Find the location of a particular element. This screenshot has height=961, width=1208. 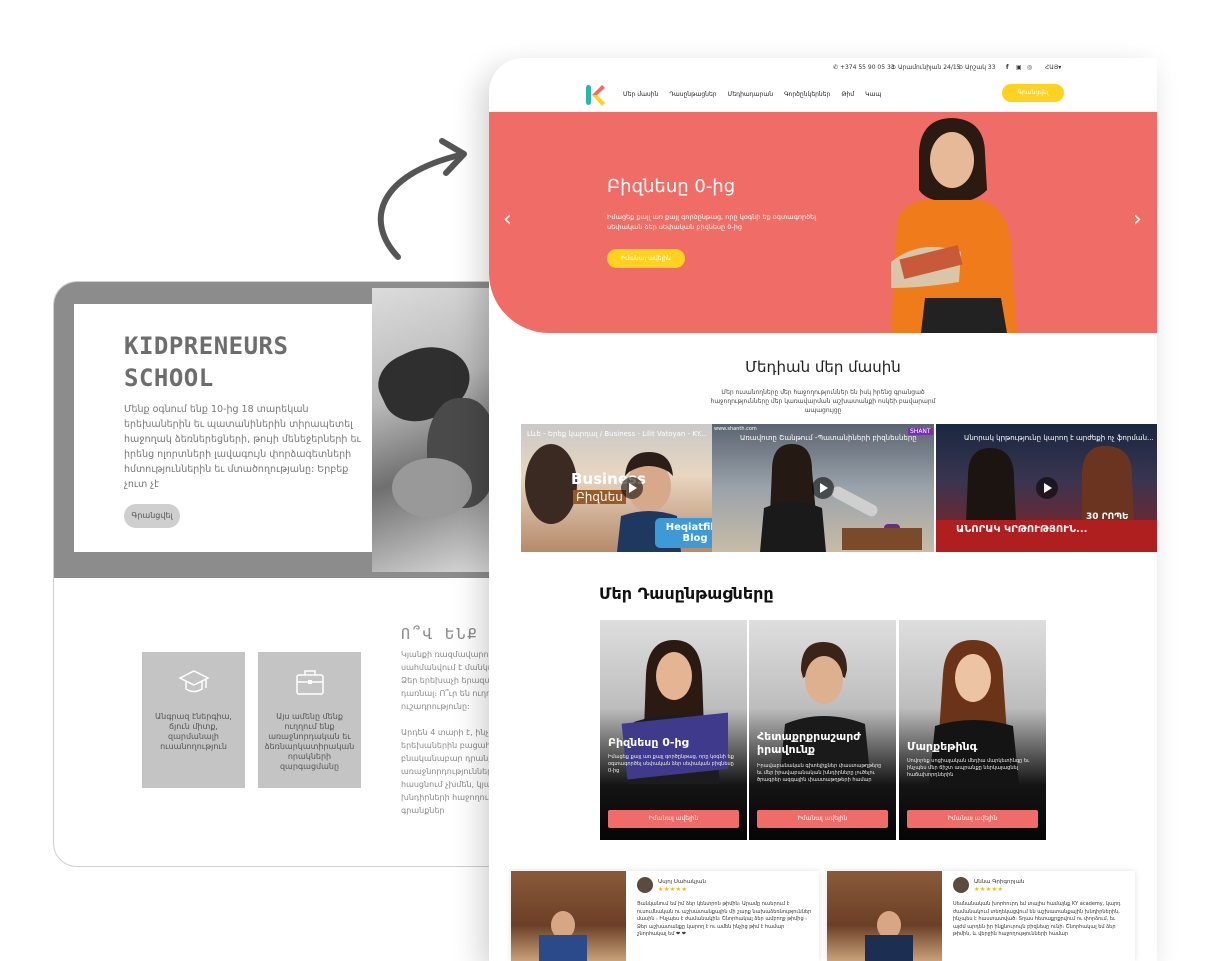

instagram-icon: ◎ is located at coordinates (1029, 67).